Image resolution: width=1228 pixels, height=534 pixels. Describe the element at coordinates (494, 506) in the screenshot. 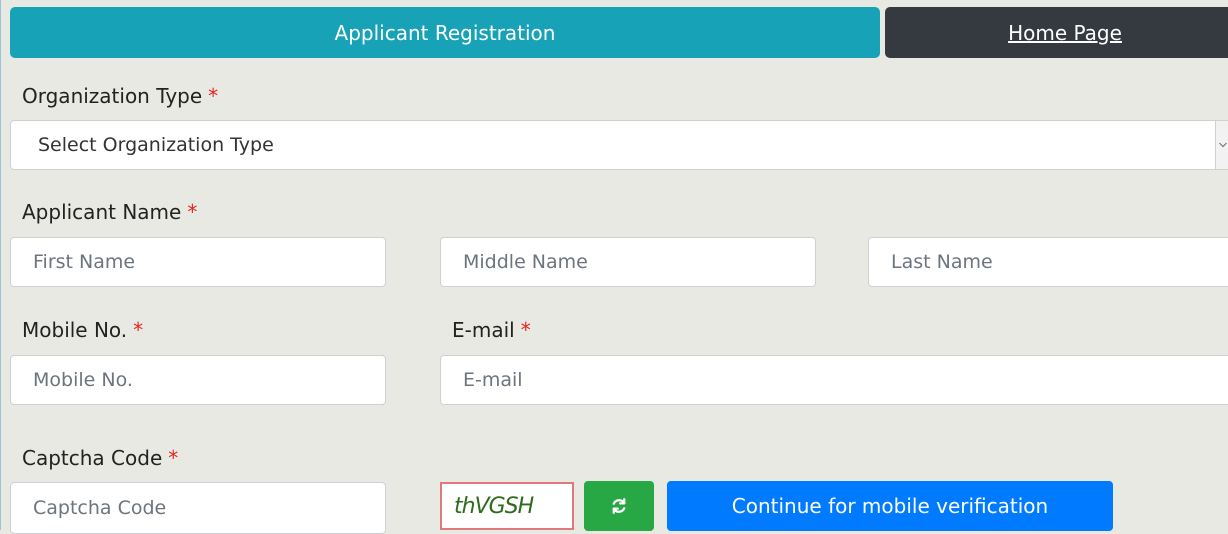

I see `captcha-code-text: thVGSH` at that location.